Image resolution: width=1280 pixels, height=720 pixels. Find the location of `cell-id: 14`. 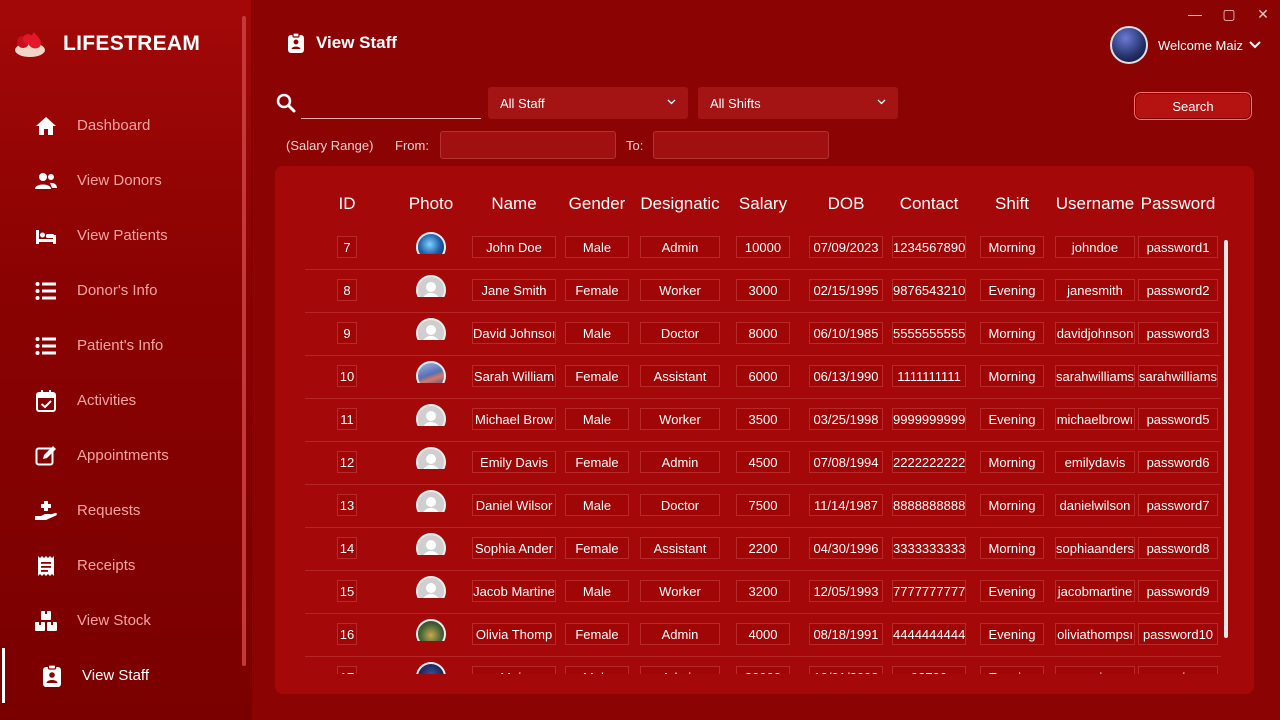

cell-id: 14 is located at coordinates (347, 548).